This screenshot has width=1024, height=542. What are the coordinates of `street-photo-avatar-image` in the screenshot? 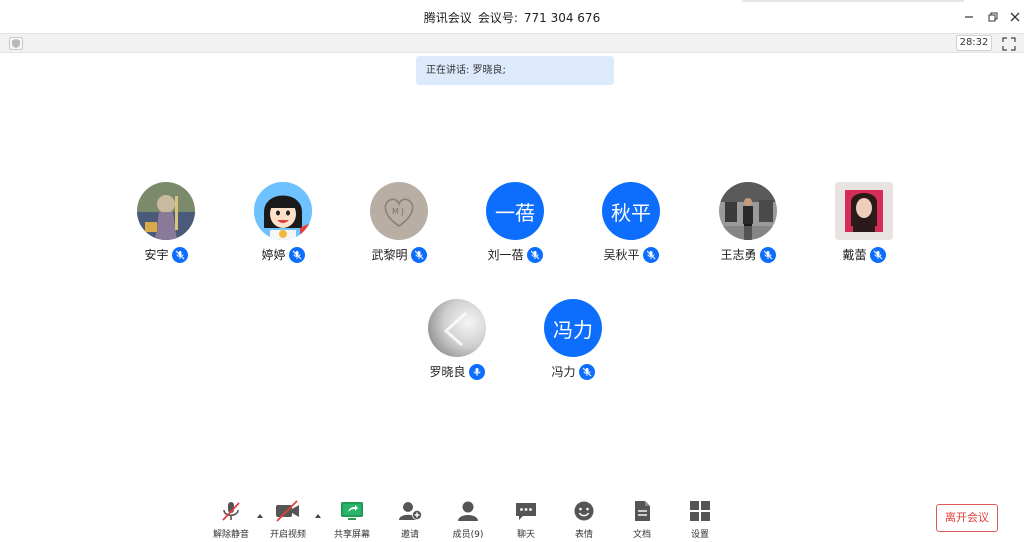 It's located at (748, 211).